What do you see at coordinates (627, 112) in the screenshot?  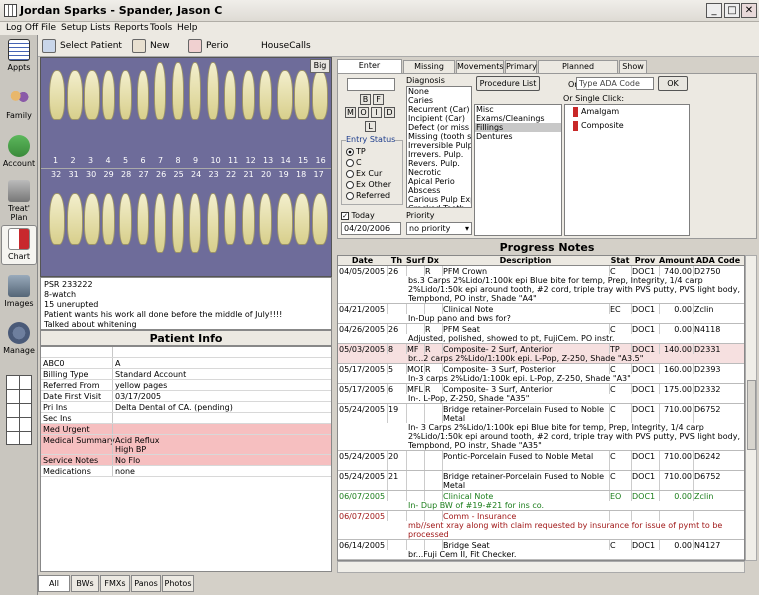 I see `quick-amalgam: Amalgam` at bounding box center [627, 112].